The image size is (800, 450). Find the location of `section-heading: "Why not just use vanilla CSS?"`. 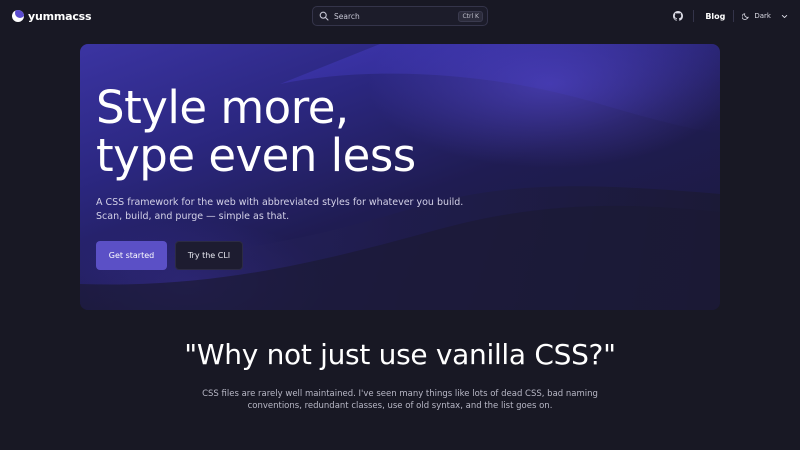

section-heading: "Why not just use vanilla CSS?" is located at coordinates (400, 354).